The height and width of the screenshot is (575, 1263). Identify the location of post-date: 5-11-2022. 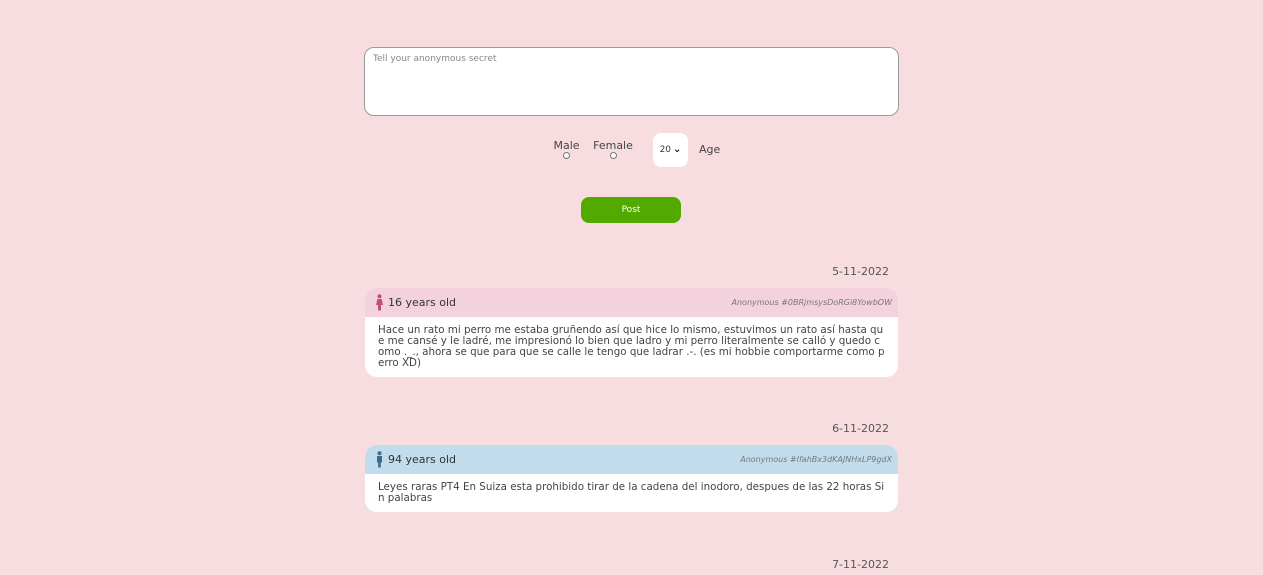
(860, 271).